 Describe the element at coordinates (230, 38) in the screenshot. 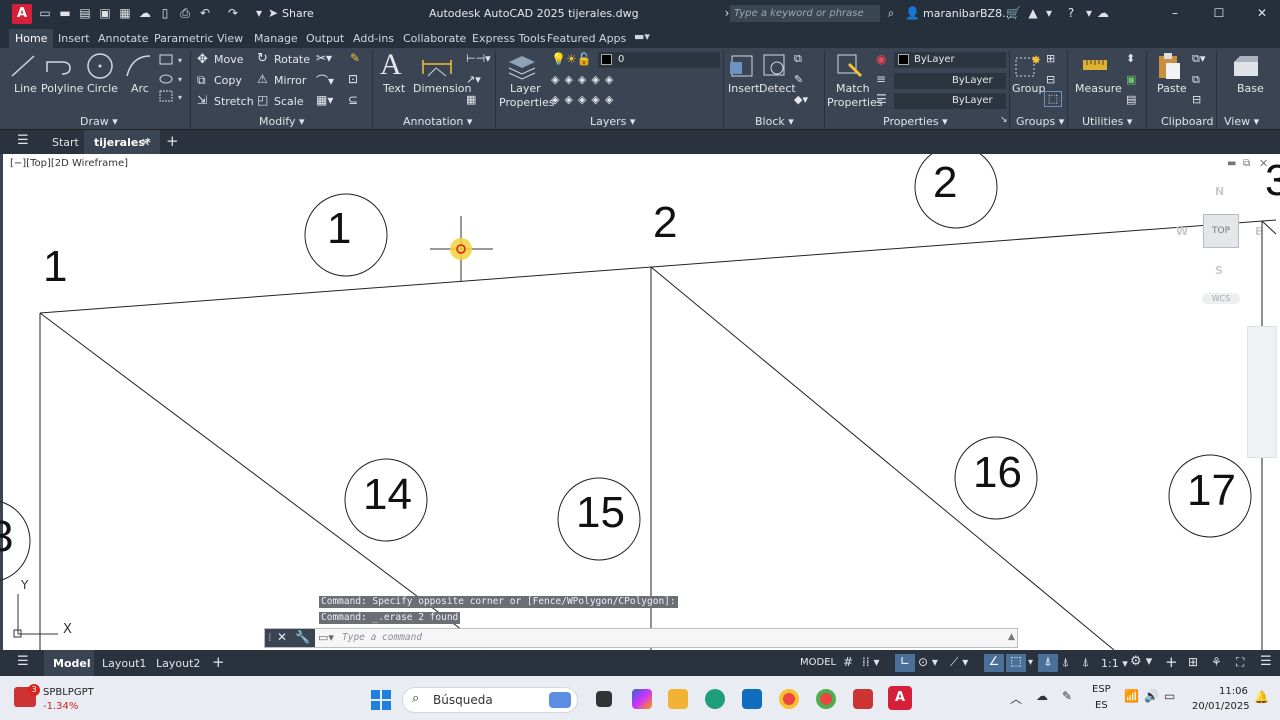

I see `tab-view: View` at that location.